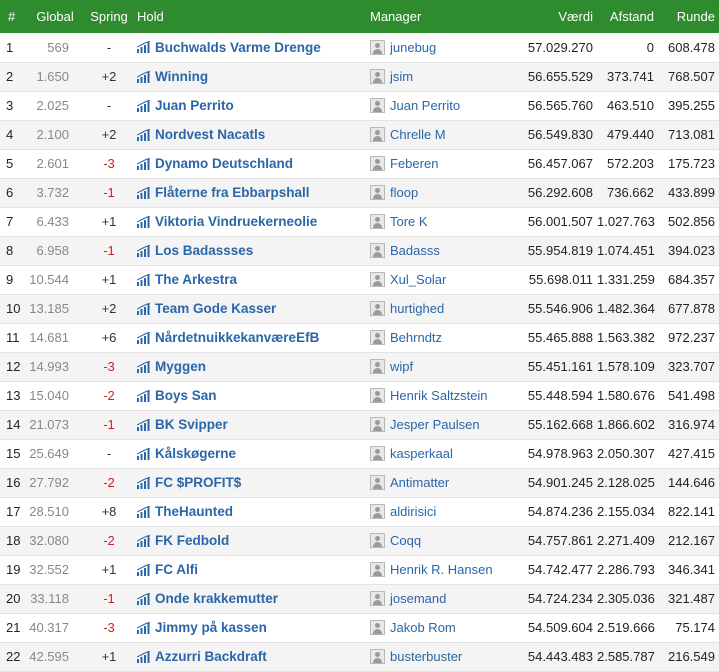  Describe the element at coordinates (55, 396) in the screenshot. I see `cell-global: 15.040` at that location.